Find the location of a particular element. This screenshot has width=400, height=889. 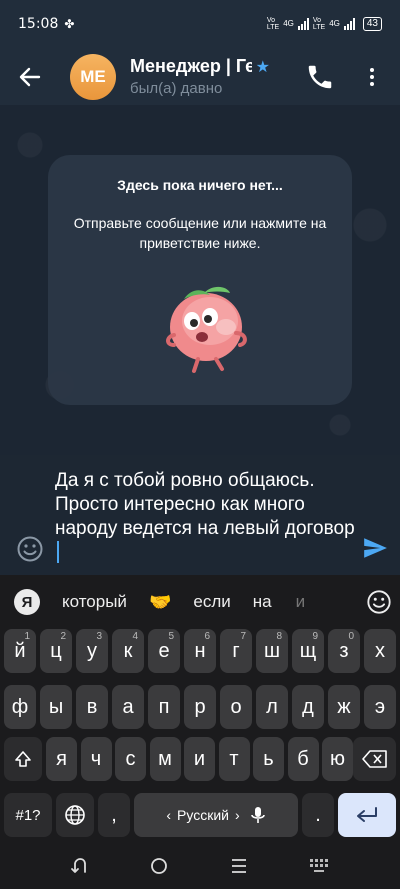

suggestion-bar: Я который 🤝 если на и is located at coordinates (200, 602).